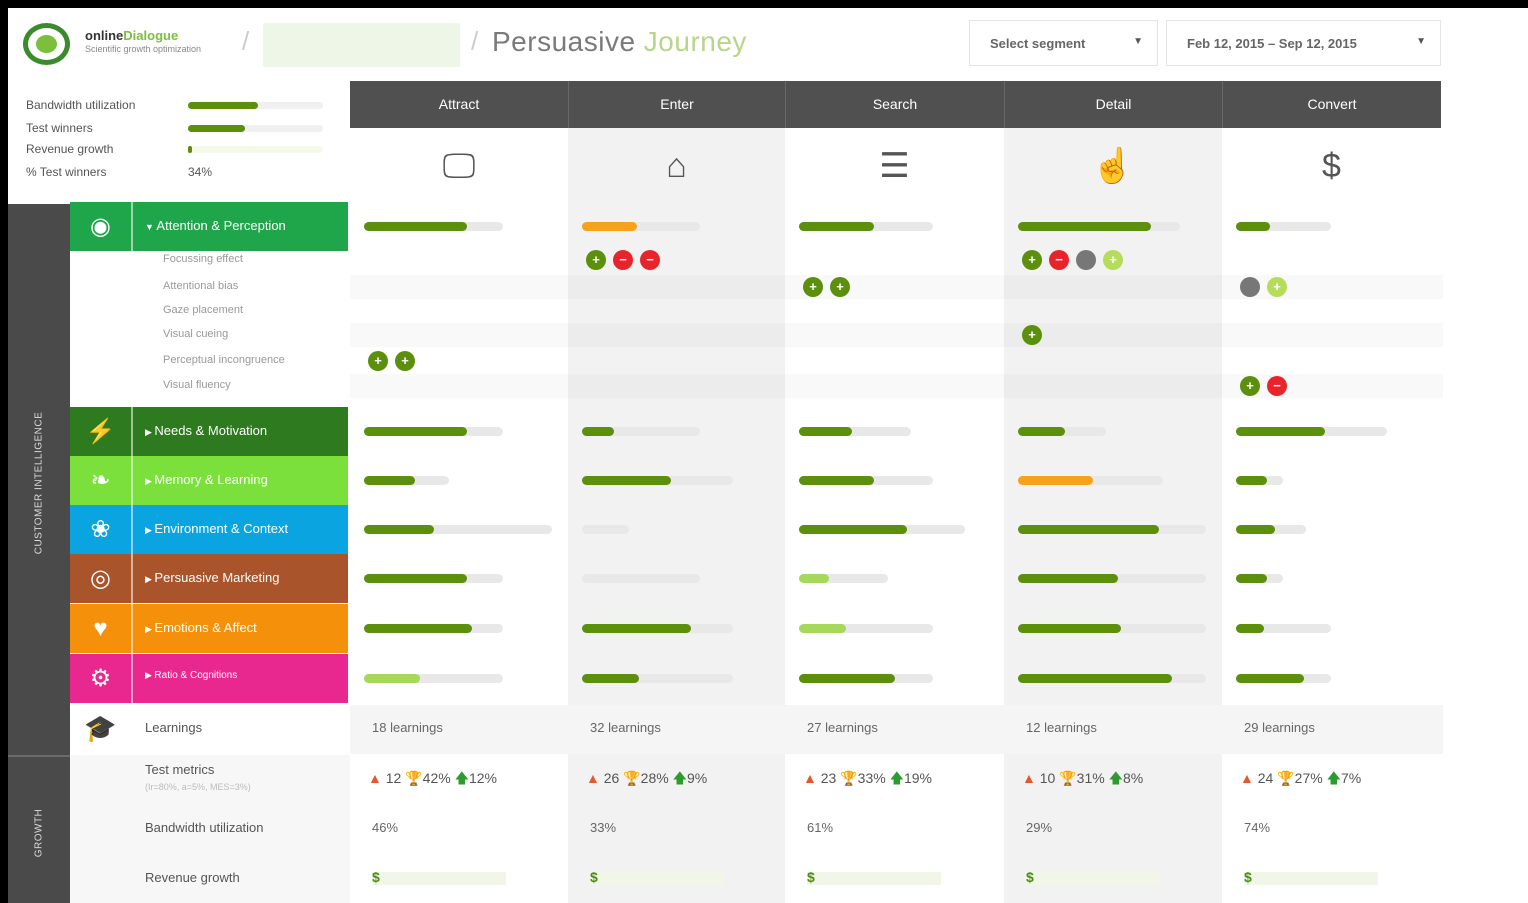 Image resolution: width=1528 pixels, height=903 pixels. Describe the element at coordinates (209, 431) in the screenshot. I see `category-needs-motivation: ⚡ ▶ Needs & Motivation` at that location.